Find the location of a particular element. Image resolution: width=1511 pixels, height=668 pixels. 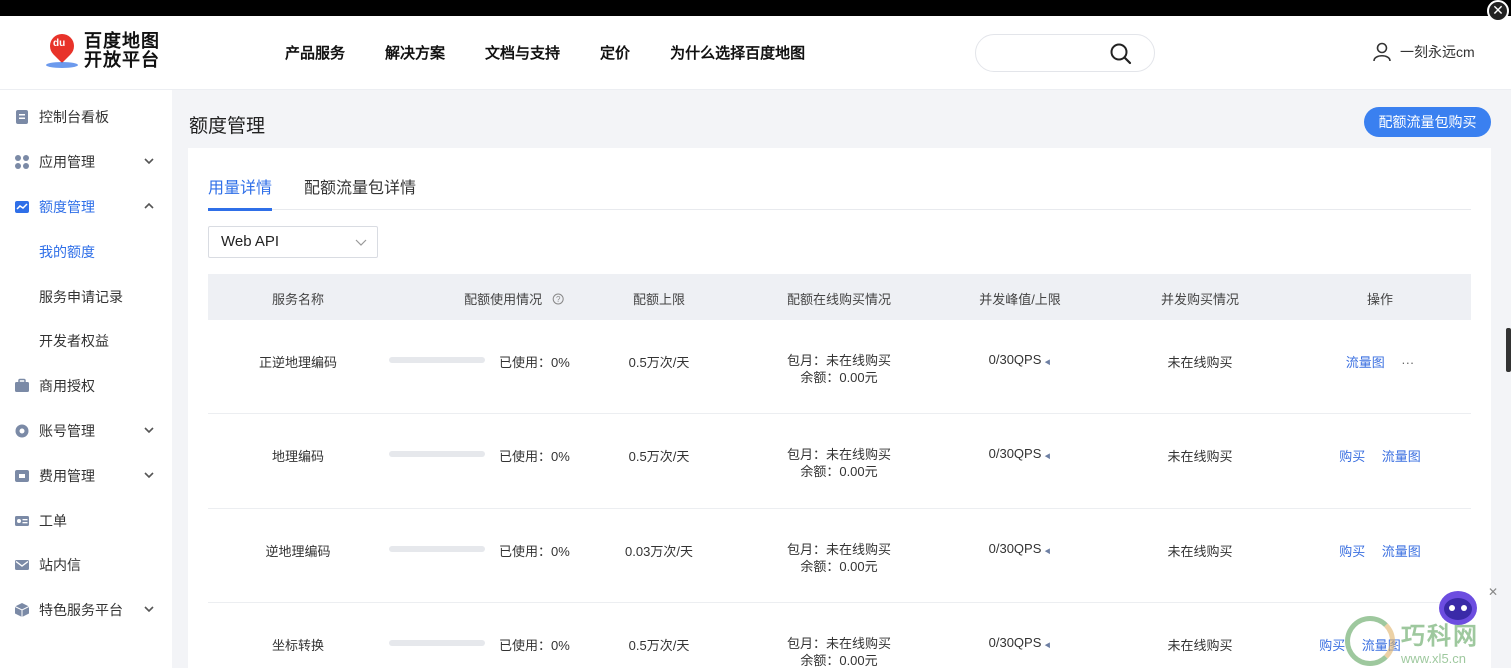

th-online-purchase: 配额在线购买情况 is located at coordinates (839, 299).